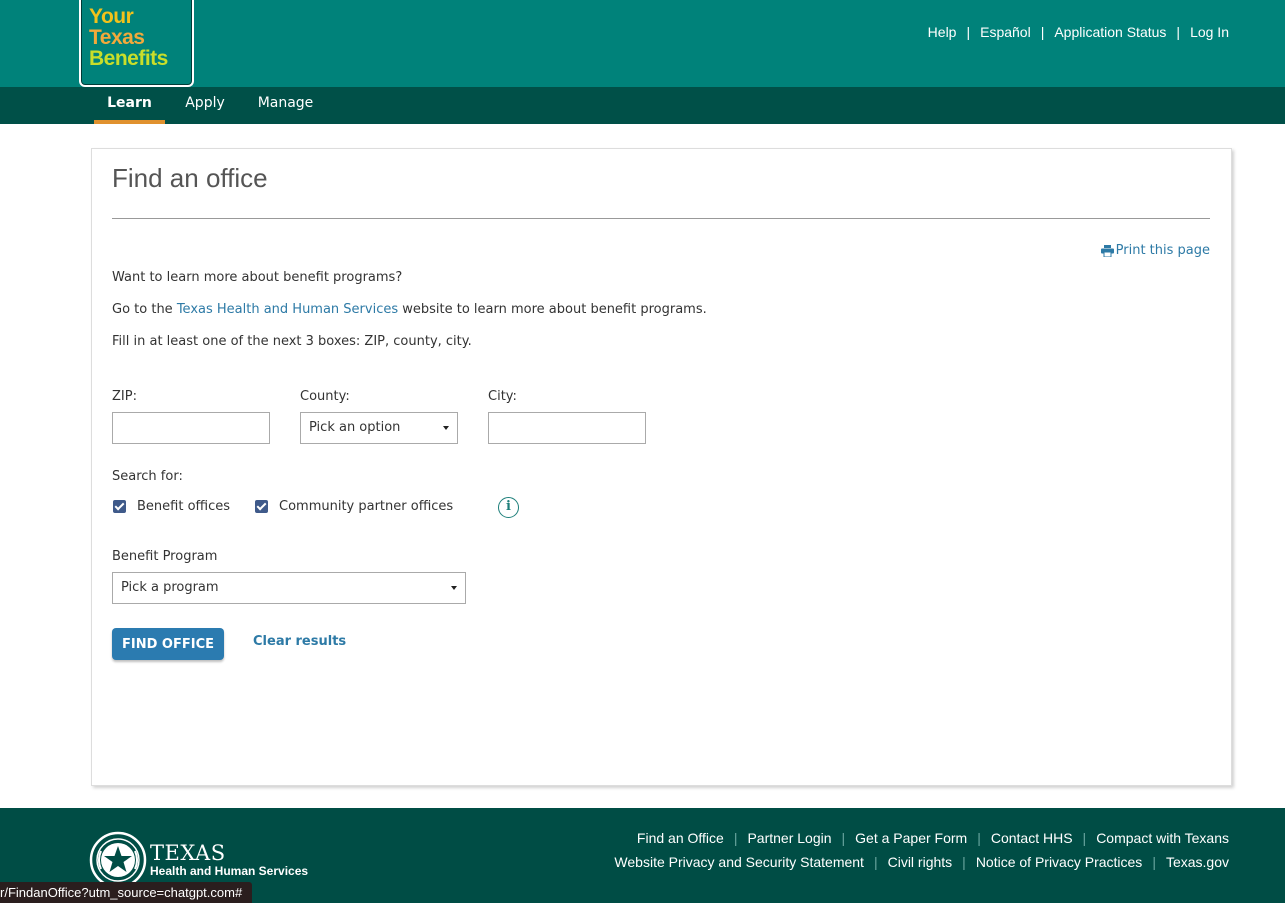 Image resolution: width=1285 pixels, height=903 pixels. Describe the element at coordinates (126, 892) in the screenshot. I see `browser-status-url: r/FindanOffice?utm_source=chatgpt.com#` at that location.